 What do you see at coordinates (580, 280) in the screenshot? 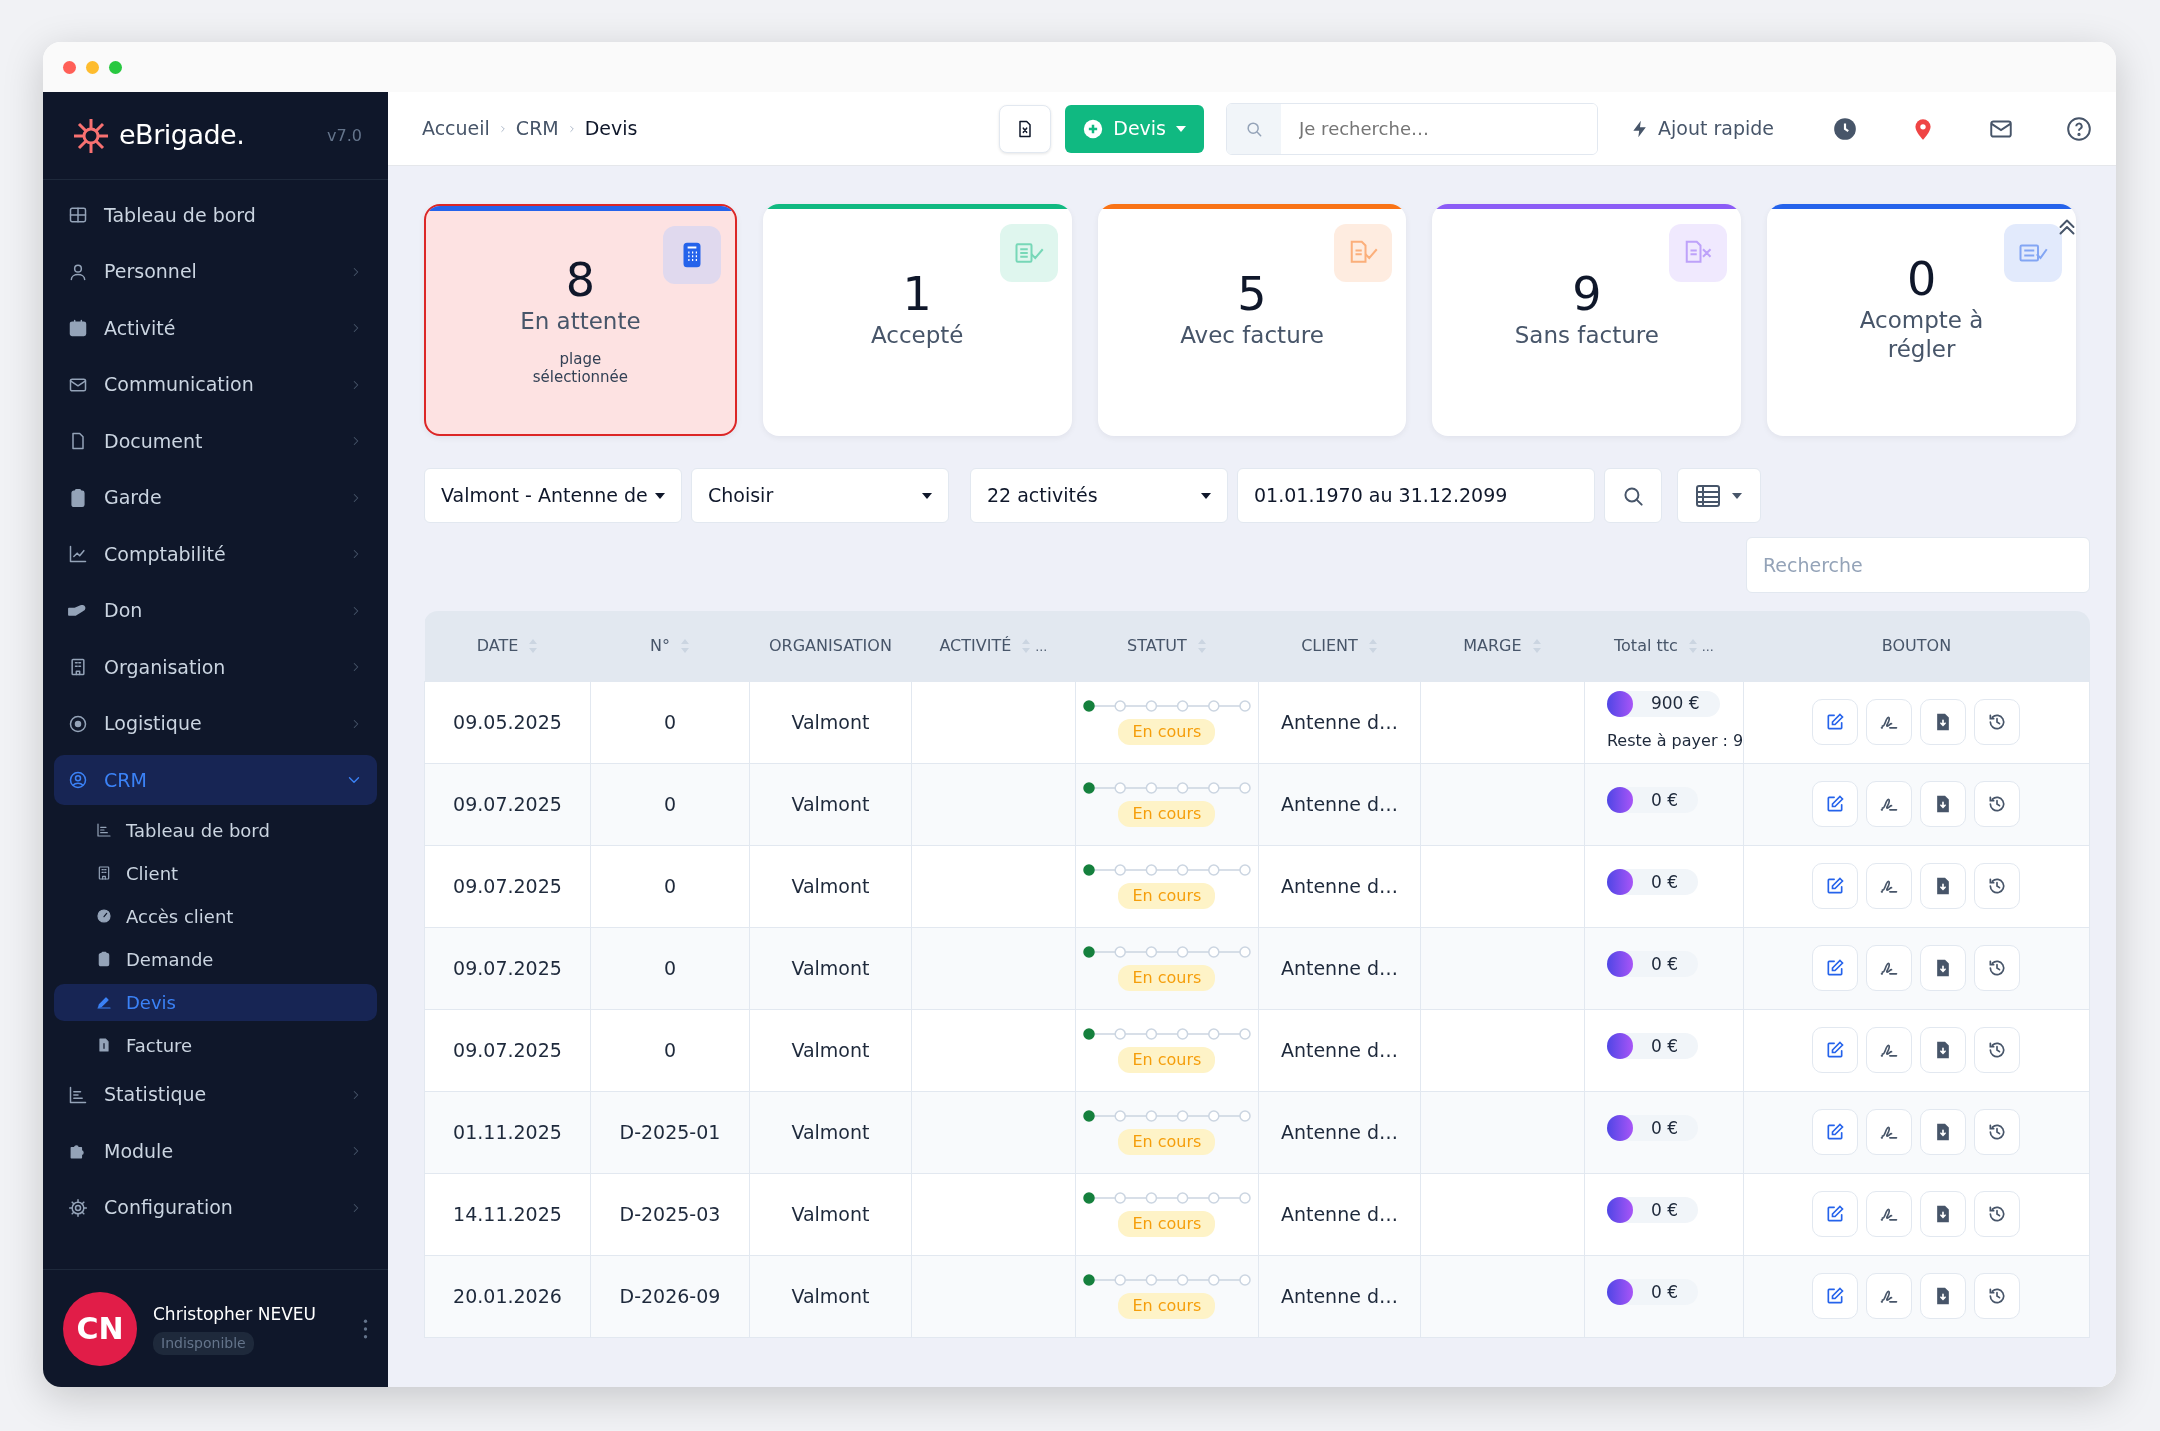
I see `card-count: 8` at bounding box center [580, 280].